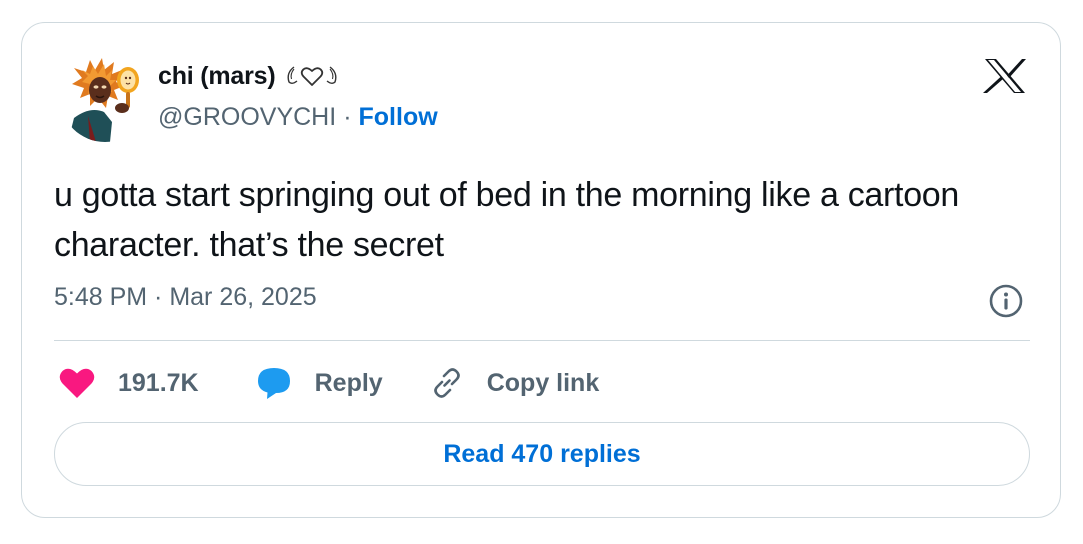  I want to click on author-handle: @GROOVYCHI, so click(247, 117).